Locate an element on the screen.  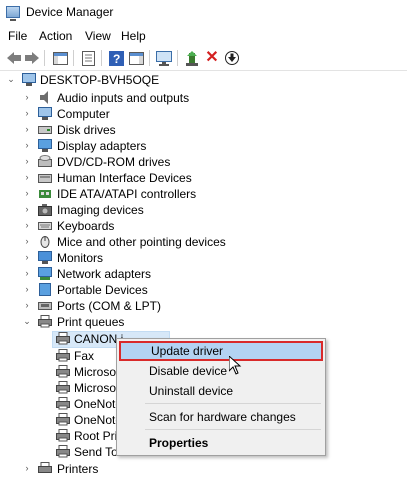
portable-device-icon is located at coordinates (45, 289).